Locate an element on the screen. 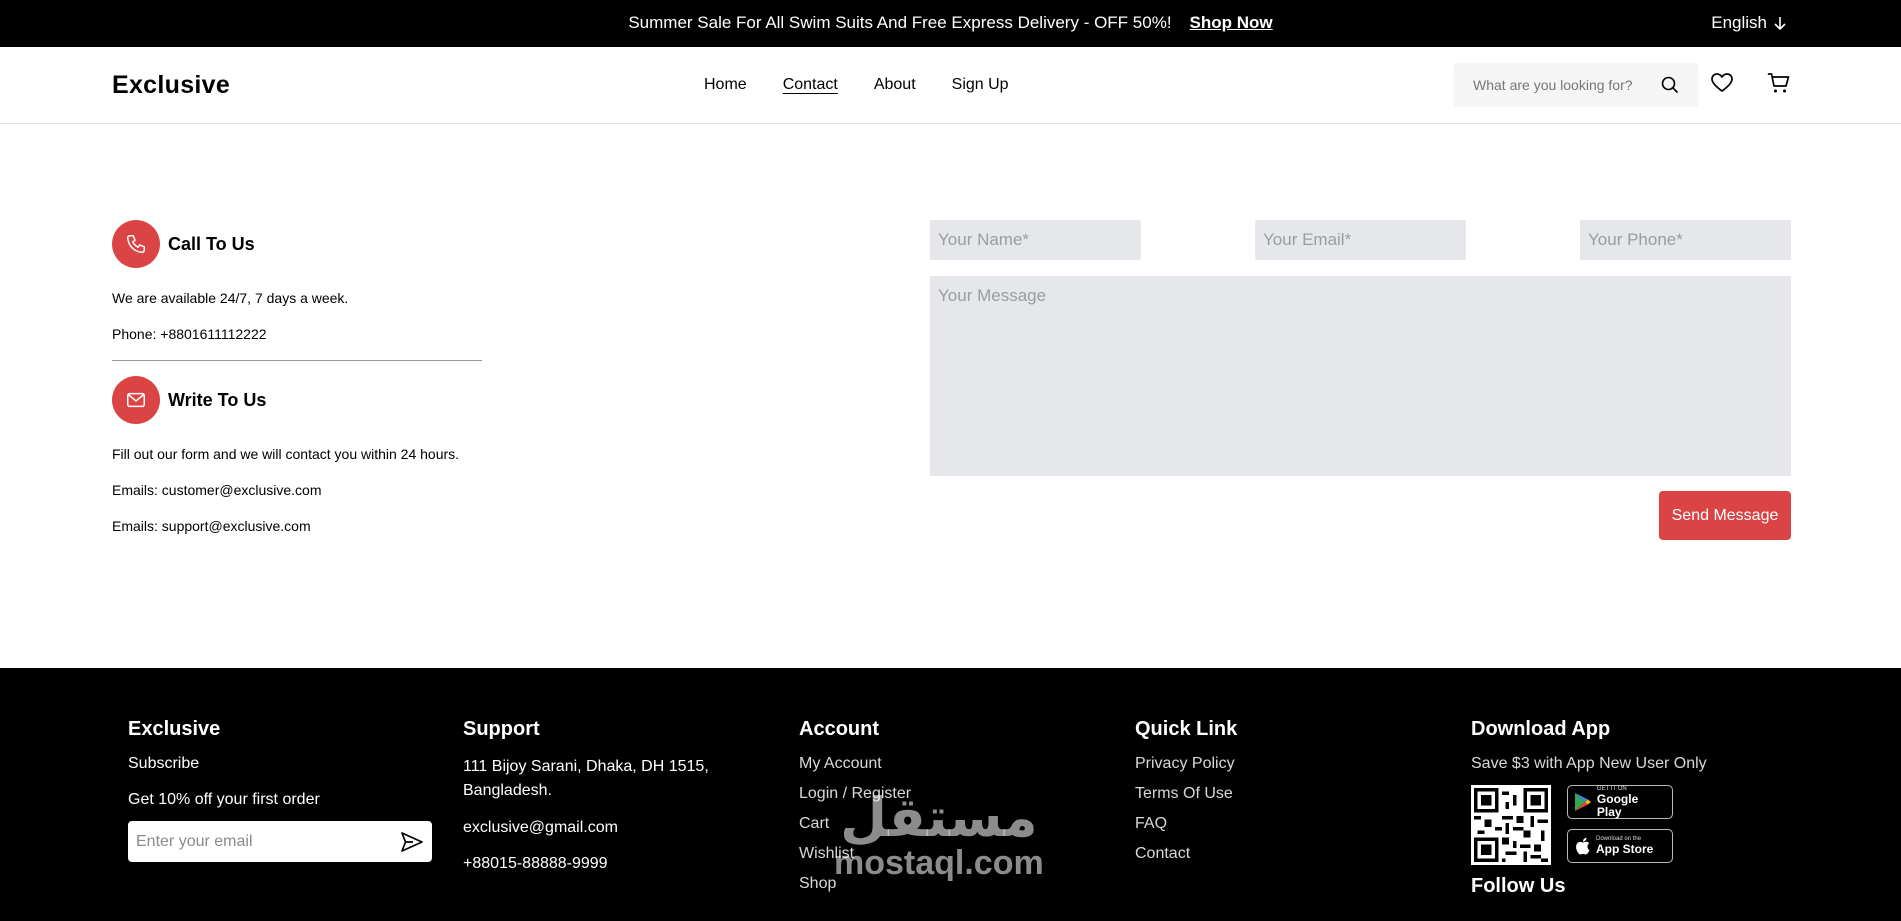 Image resolution: width=1901 pixels, height=921 pixels. watermark-arabic: مستقل is located at coordinates (939, 817).